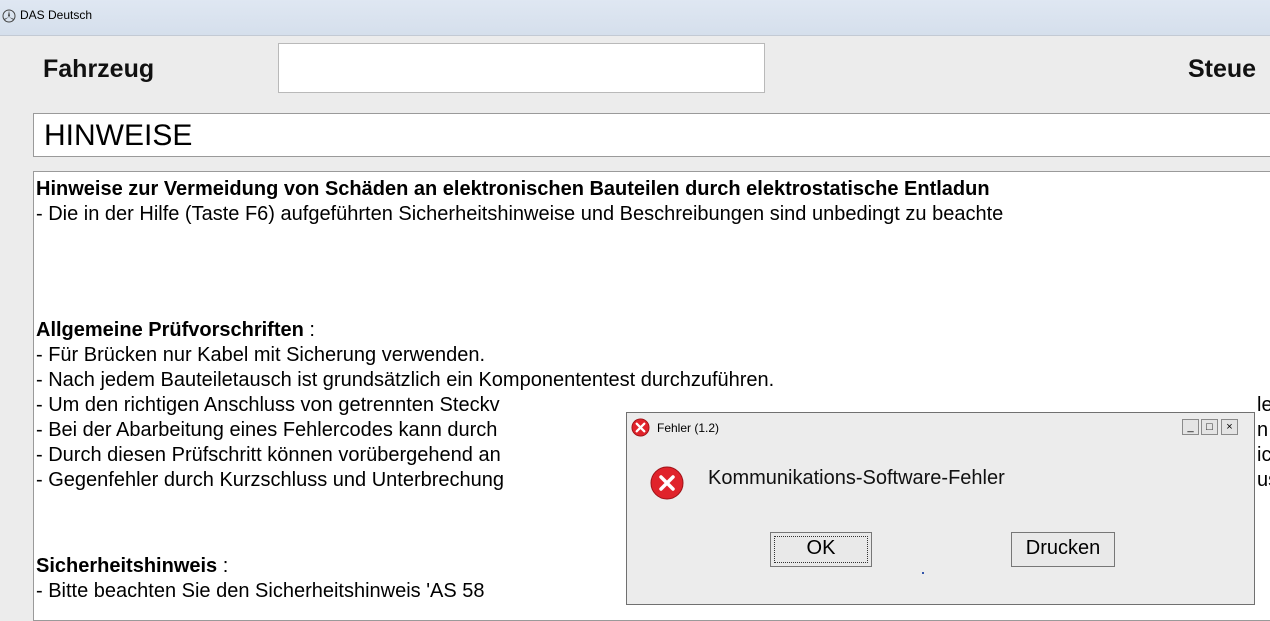 The height and width of the screenshot is (621, 1270). What do you see at coordinates (223, 566) in the screenshot?
I see `safety-colon: :` at bounding box center [223, 566].